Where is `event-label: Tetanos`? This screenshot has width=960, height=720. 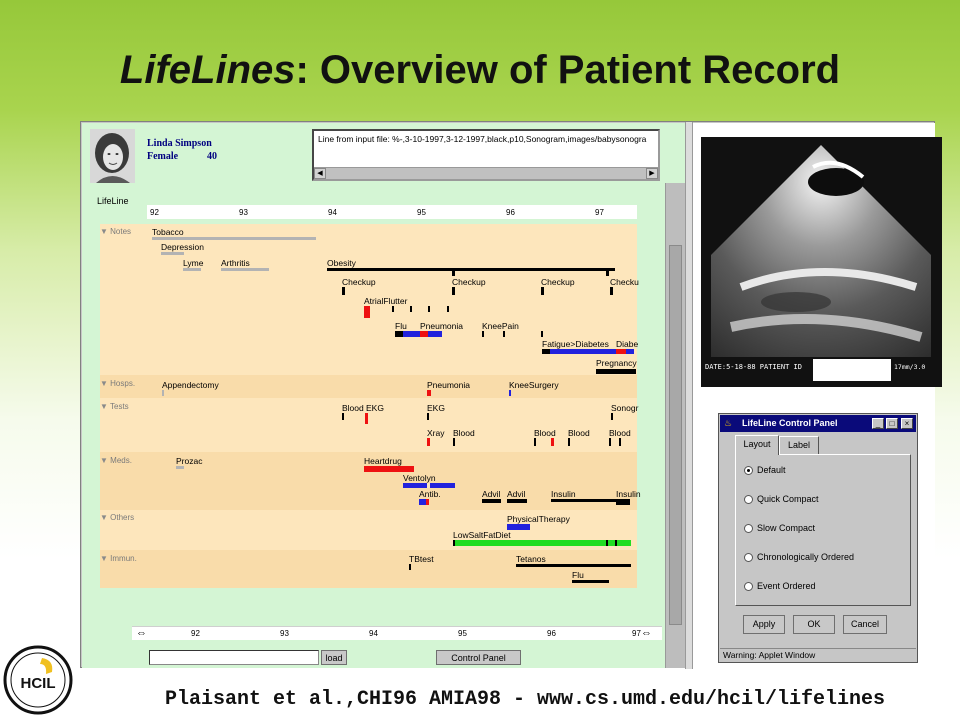 event-label: Tetanos is located at coordinates (531, 559).